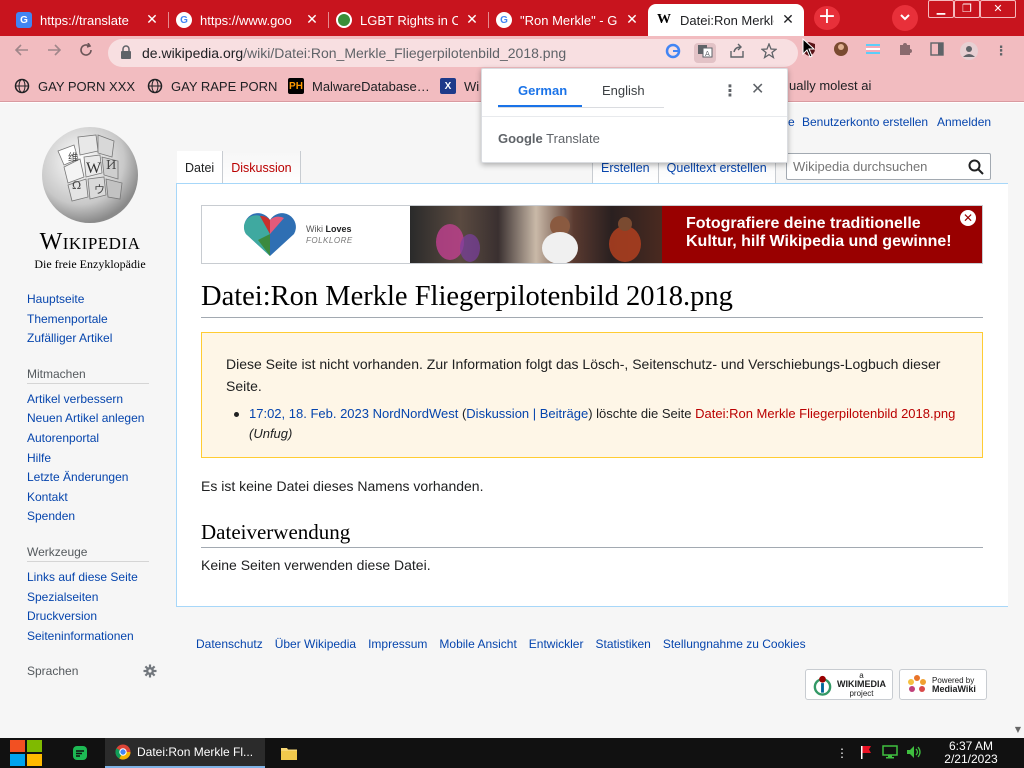 Image resolution: width=1024 pixels, height=768 pixels. Describe the element at coordinates (937, 52) in the screenshot. I see `side-panel-button` at that location.